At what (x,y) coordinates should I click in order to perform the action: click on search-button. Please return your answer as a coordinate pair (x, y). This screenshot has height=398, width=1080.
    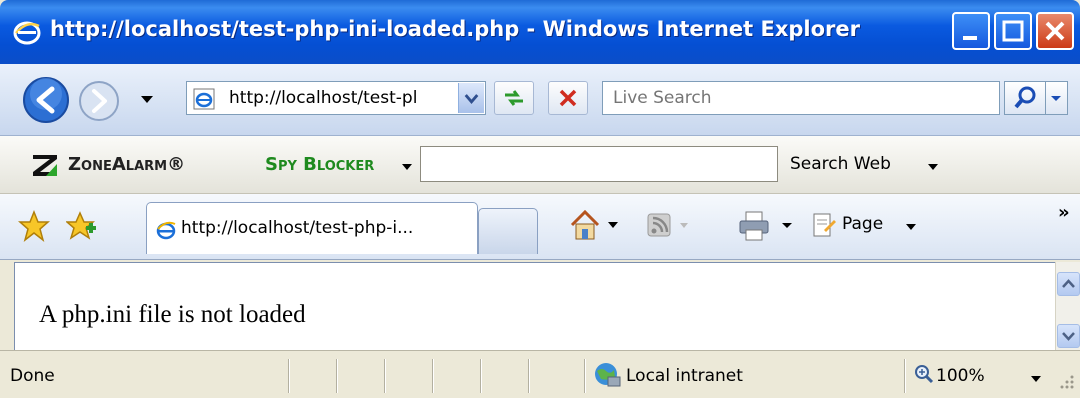
    Looking at the image, I should click on (1025, 98).